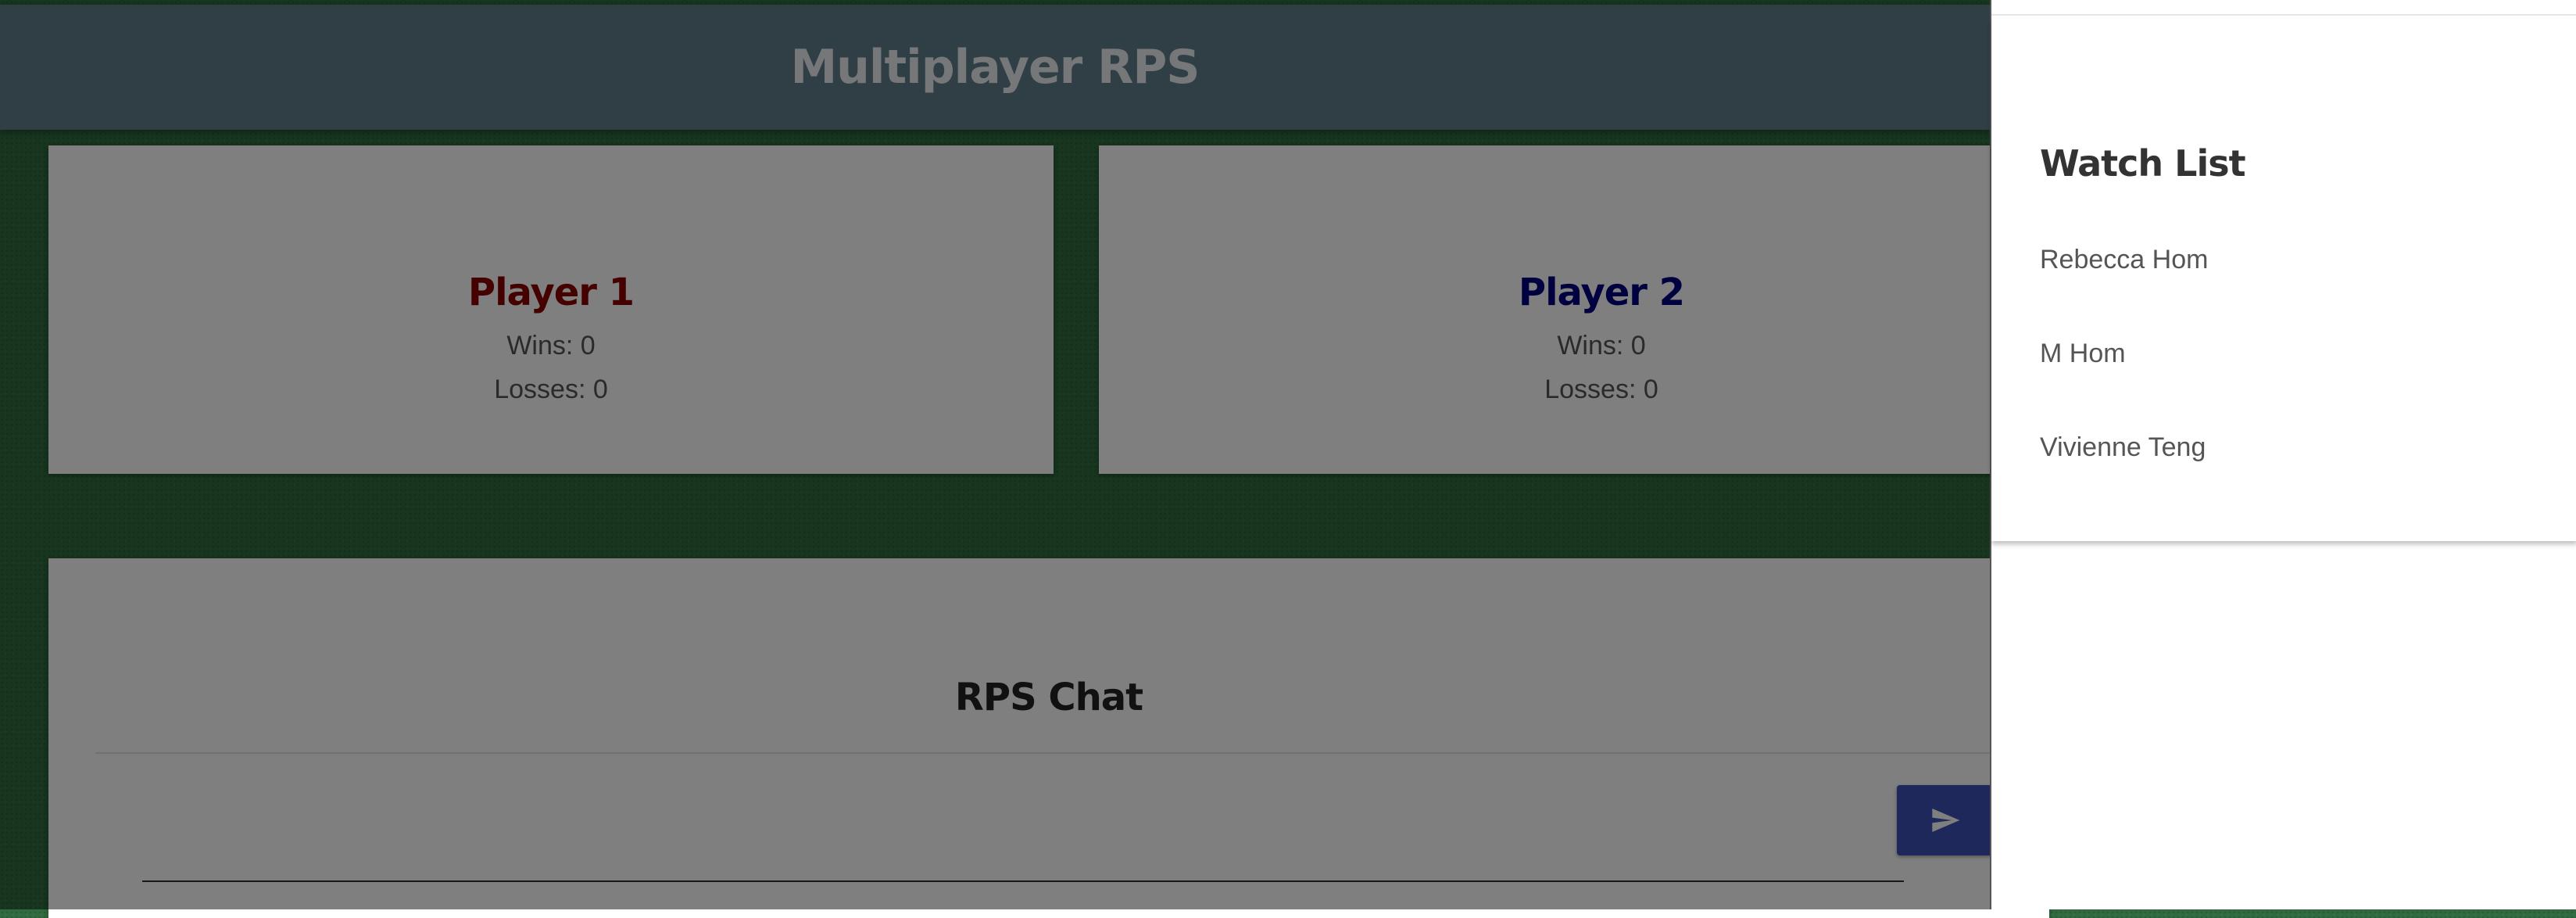  Describe the element at coordinates (2143, 164) in the screenshot. I see `watch-list-title: Watch List` at that location.